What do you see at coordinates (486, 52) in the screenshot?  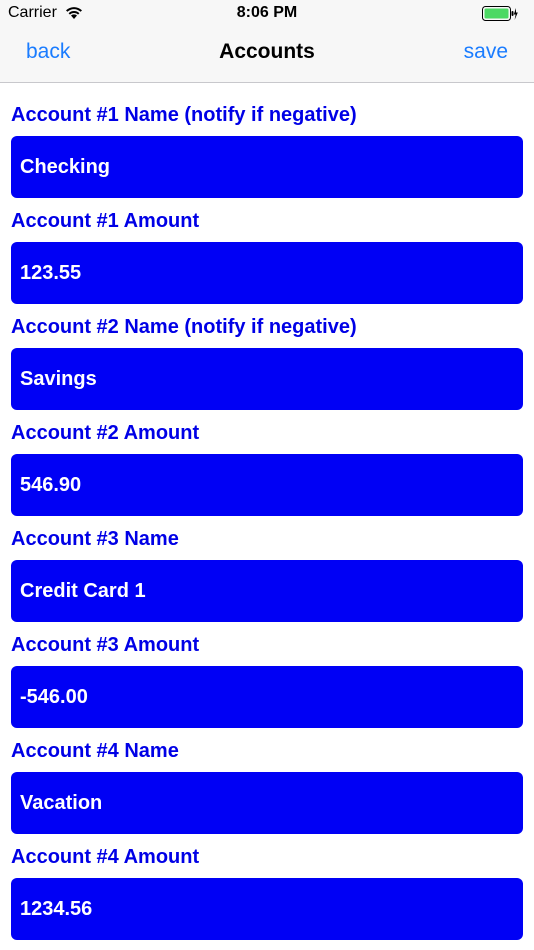 I see `save-button: save` at bounding box center [486, 52].